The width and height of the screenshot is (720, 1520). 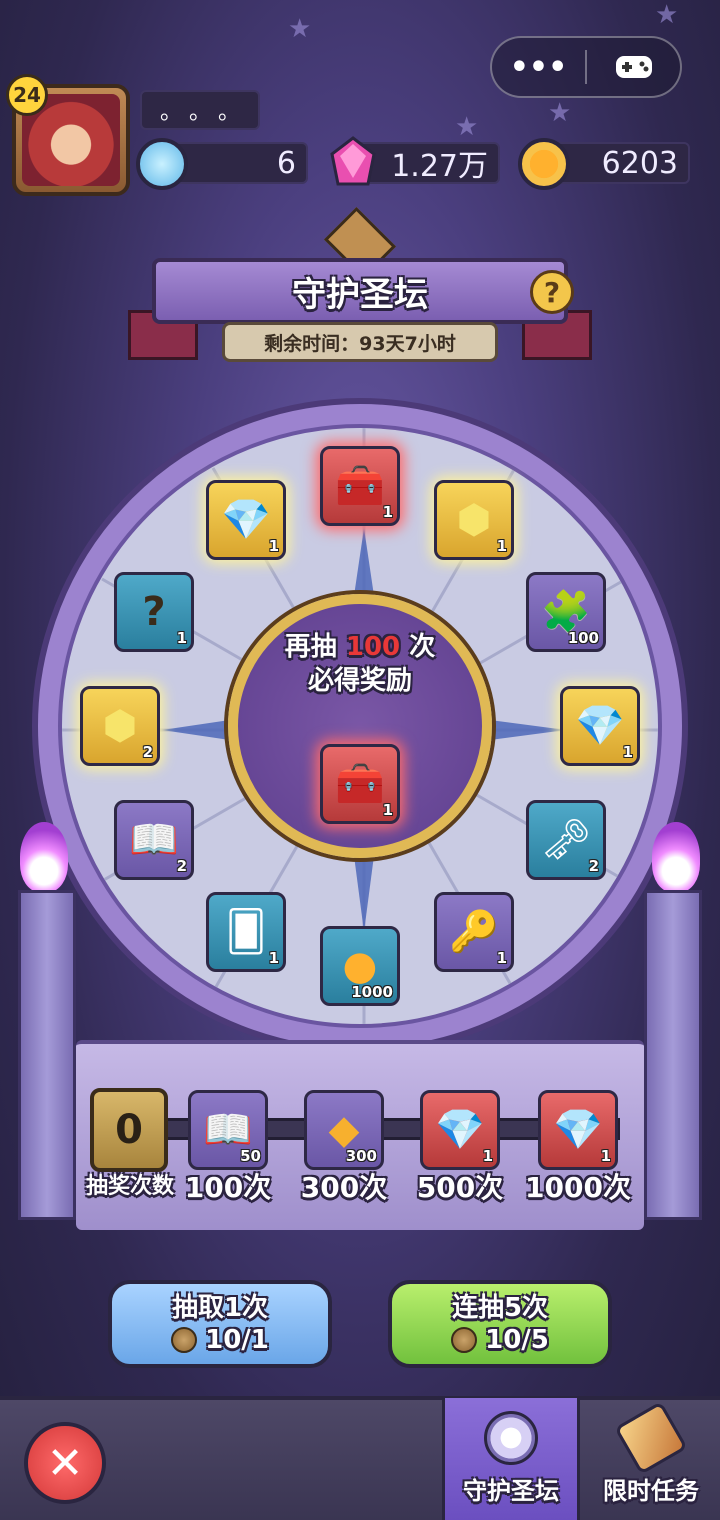 I want to click on remaining-draws-number: 100, so click(x=373, y=647).